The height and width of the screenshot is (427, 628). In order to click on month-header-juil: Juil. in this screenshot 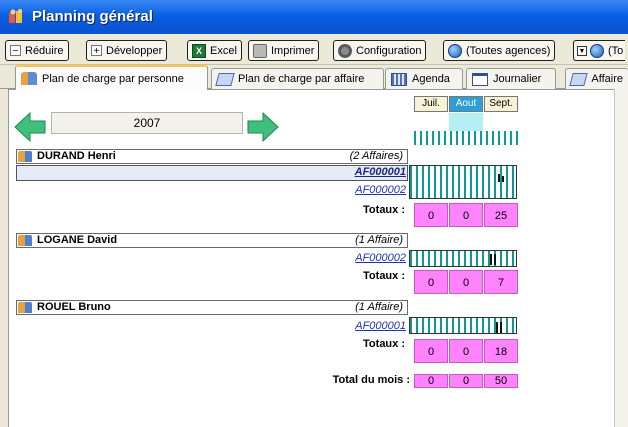, I will do `click(431, 104)`.